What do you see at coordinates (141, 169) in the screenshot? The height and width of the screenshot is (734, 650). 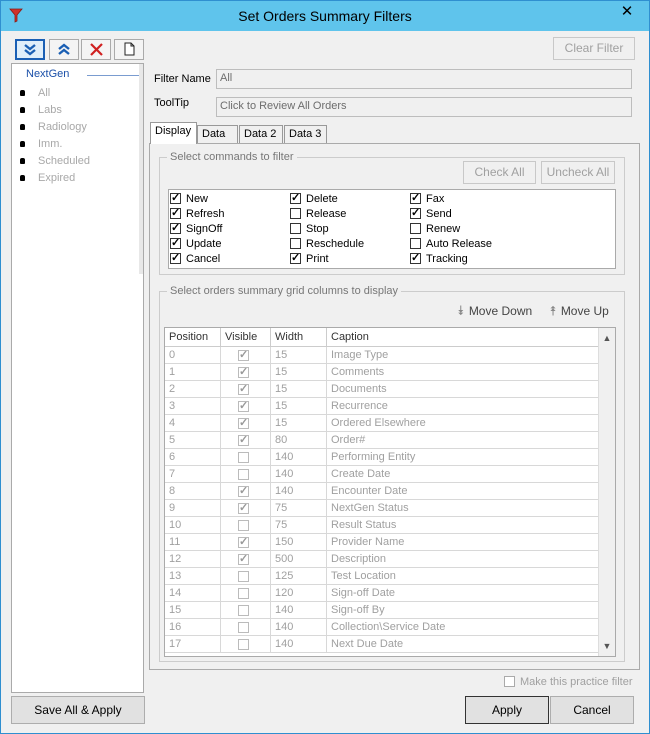 I see `tree-scrollbar` at bounding box center [141, 169].